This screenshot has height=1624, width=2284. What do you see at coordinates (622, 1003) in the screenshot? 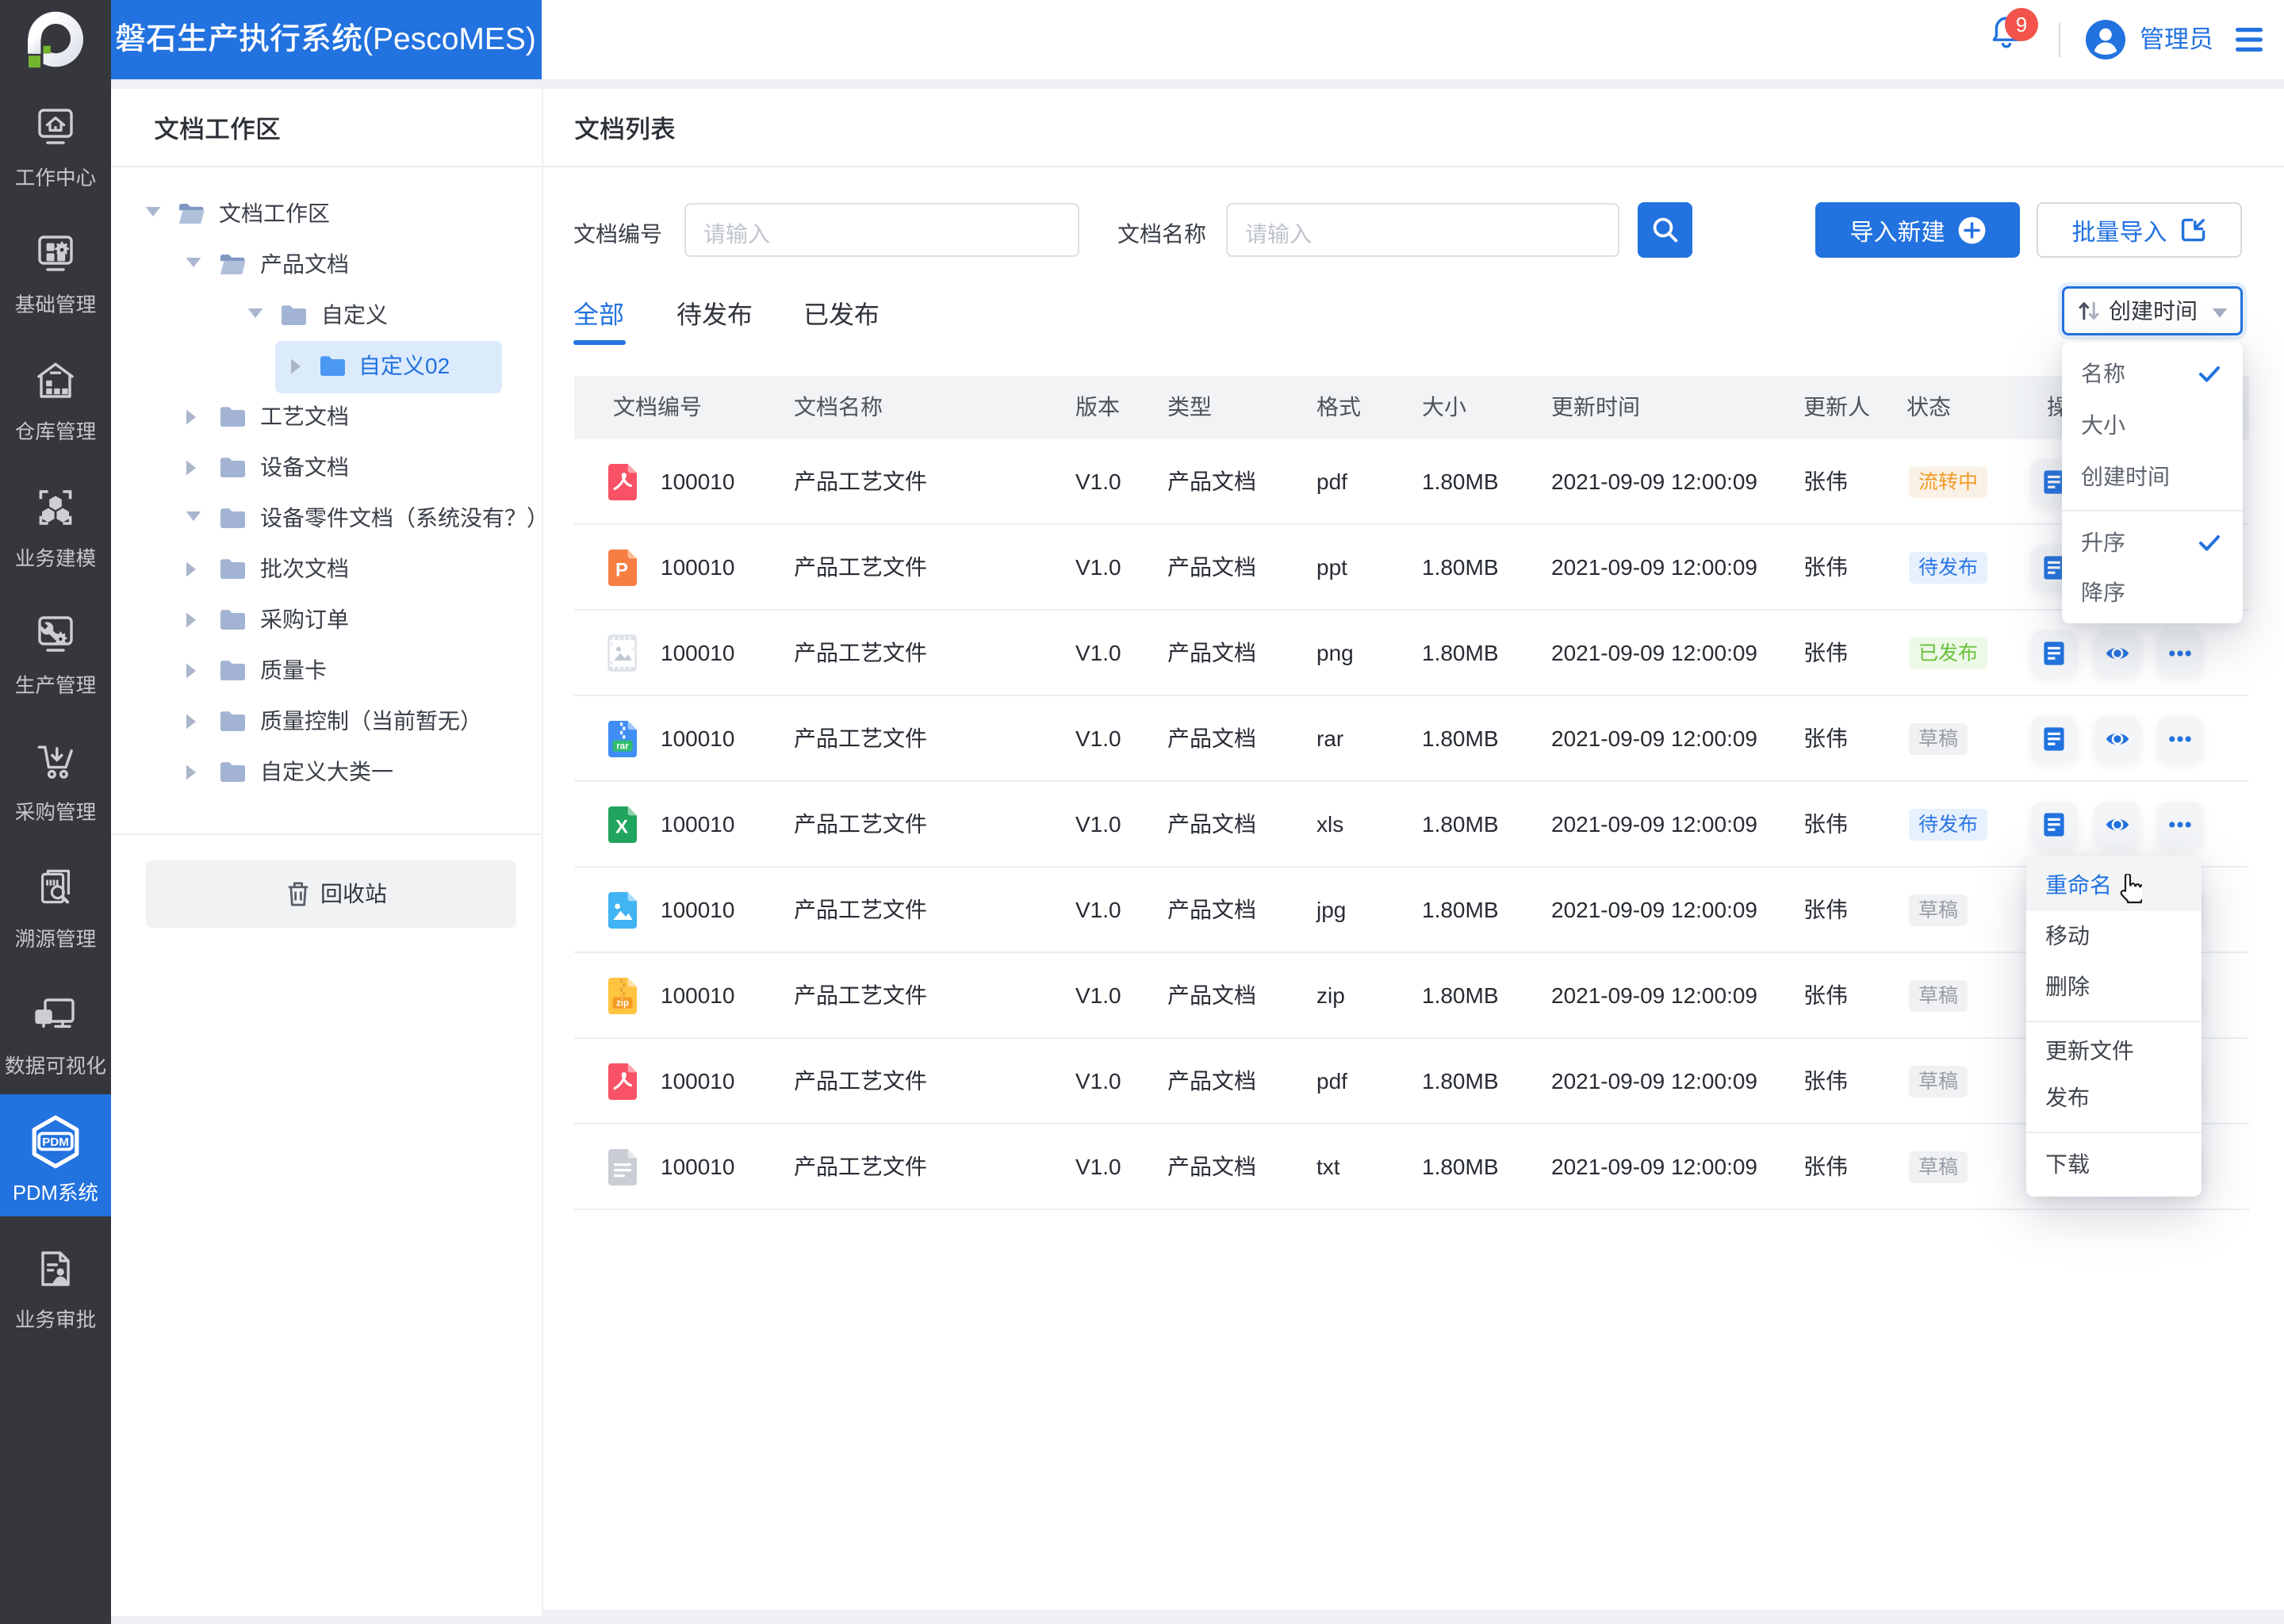
I see `svg-text: zip` at bounding box center [622, 1003].